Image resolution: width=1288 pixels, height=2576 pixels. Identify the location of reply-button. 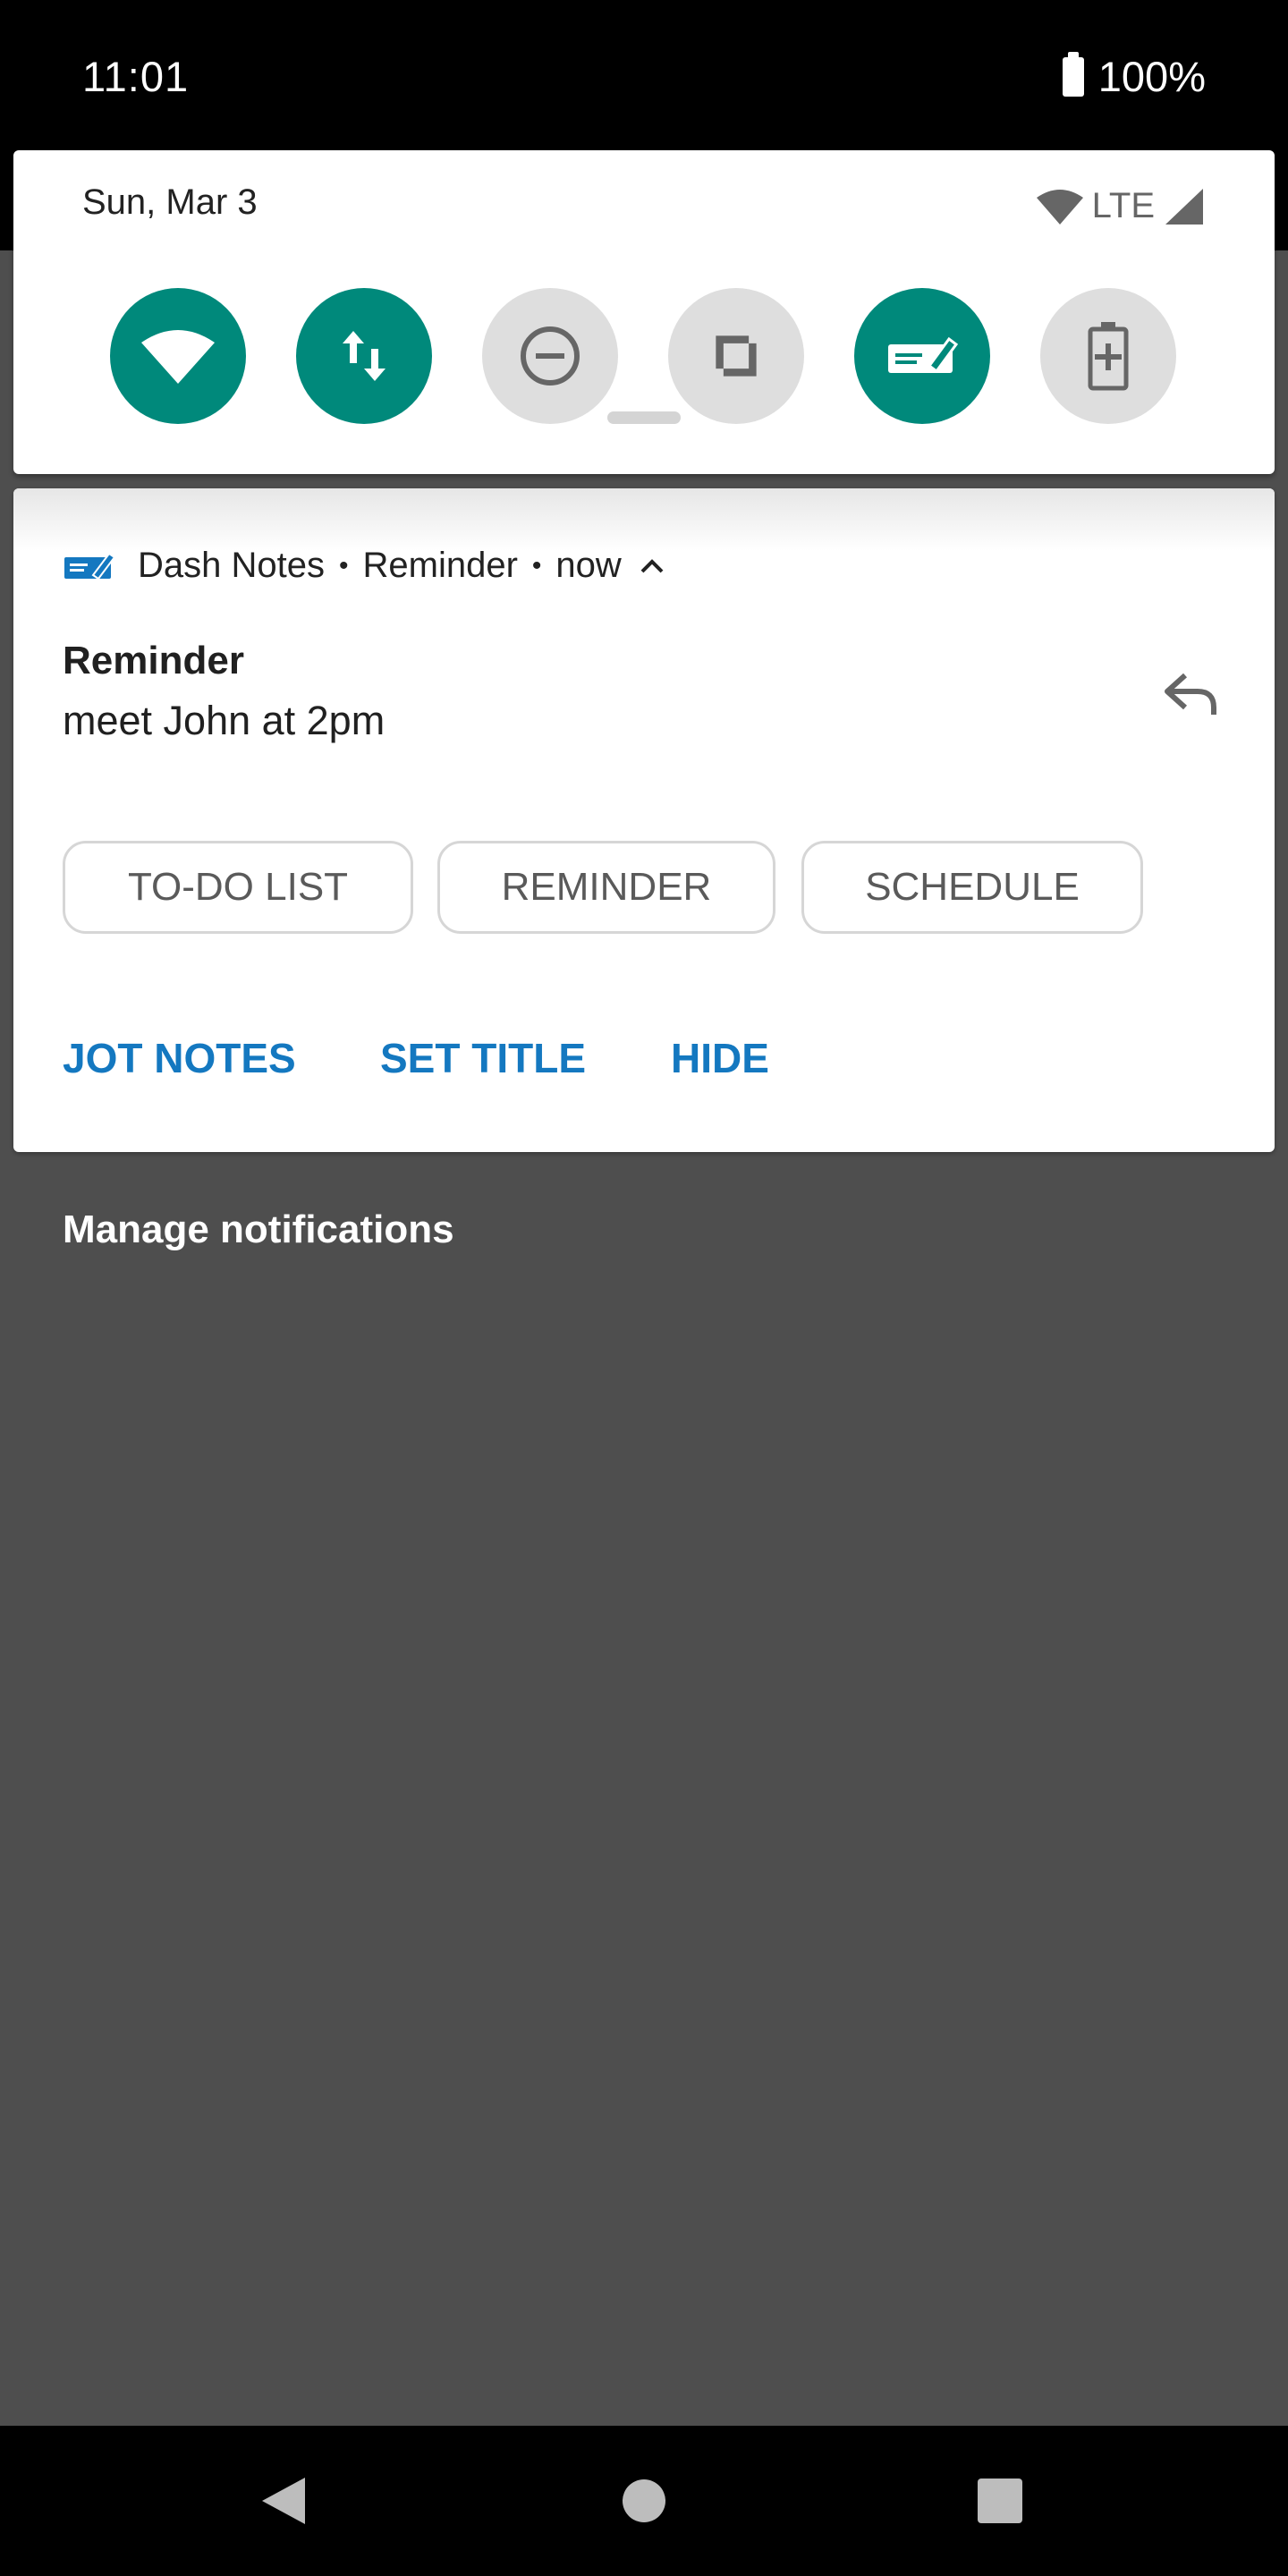
(1190, 694).